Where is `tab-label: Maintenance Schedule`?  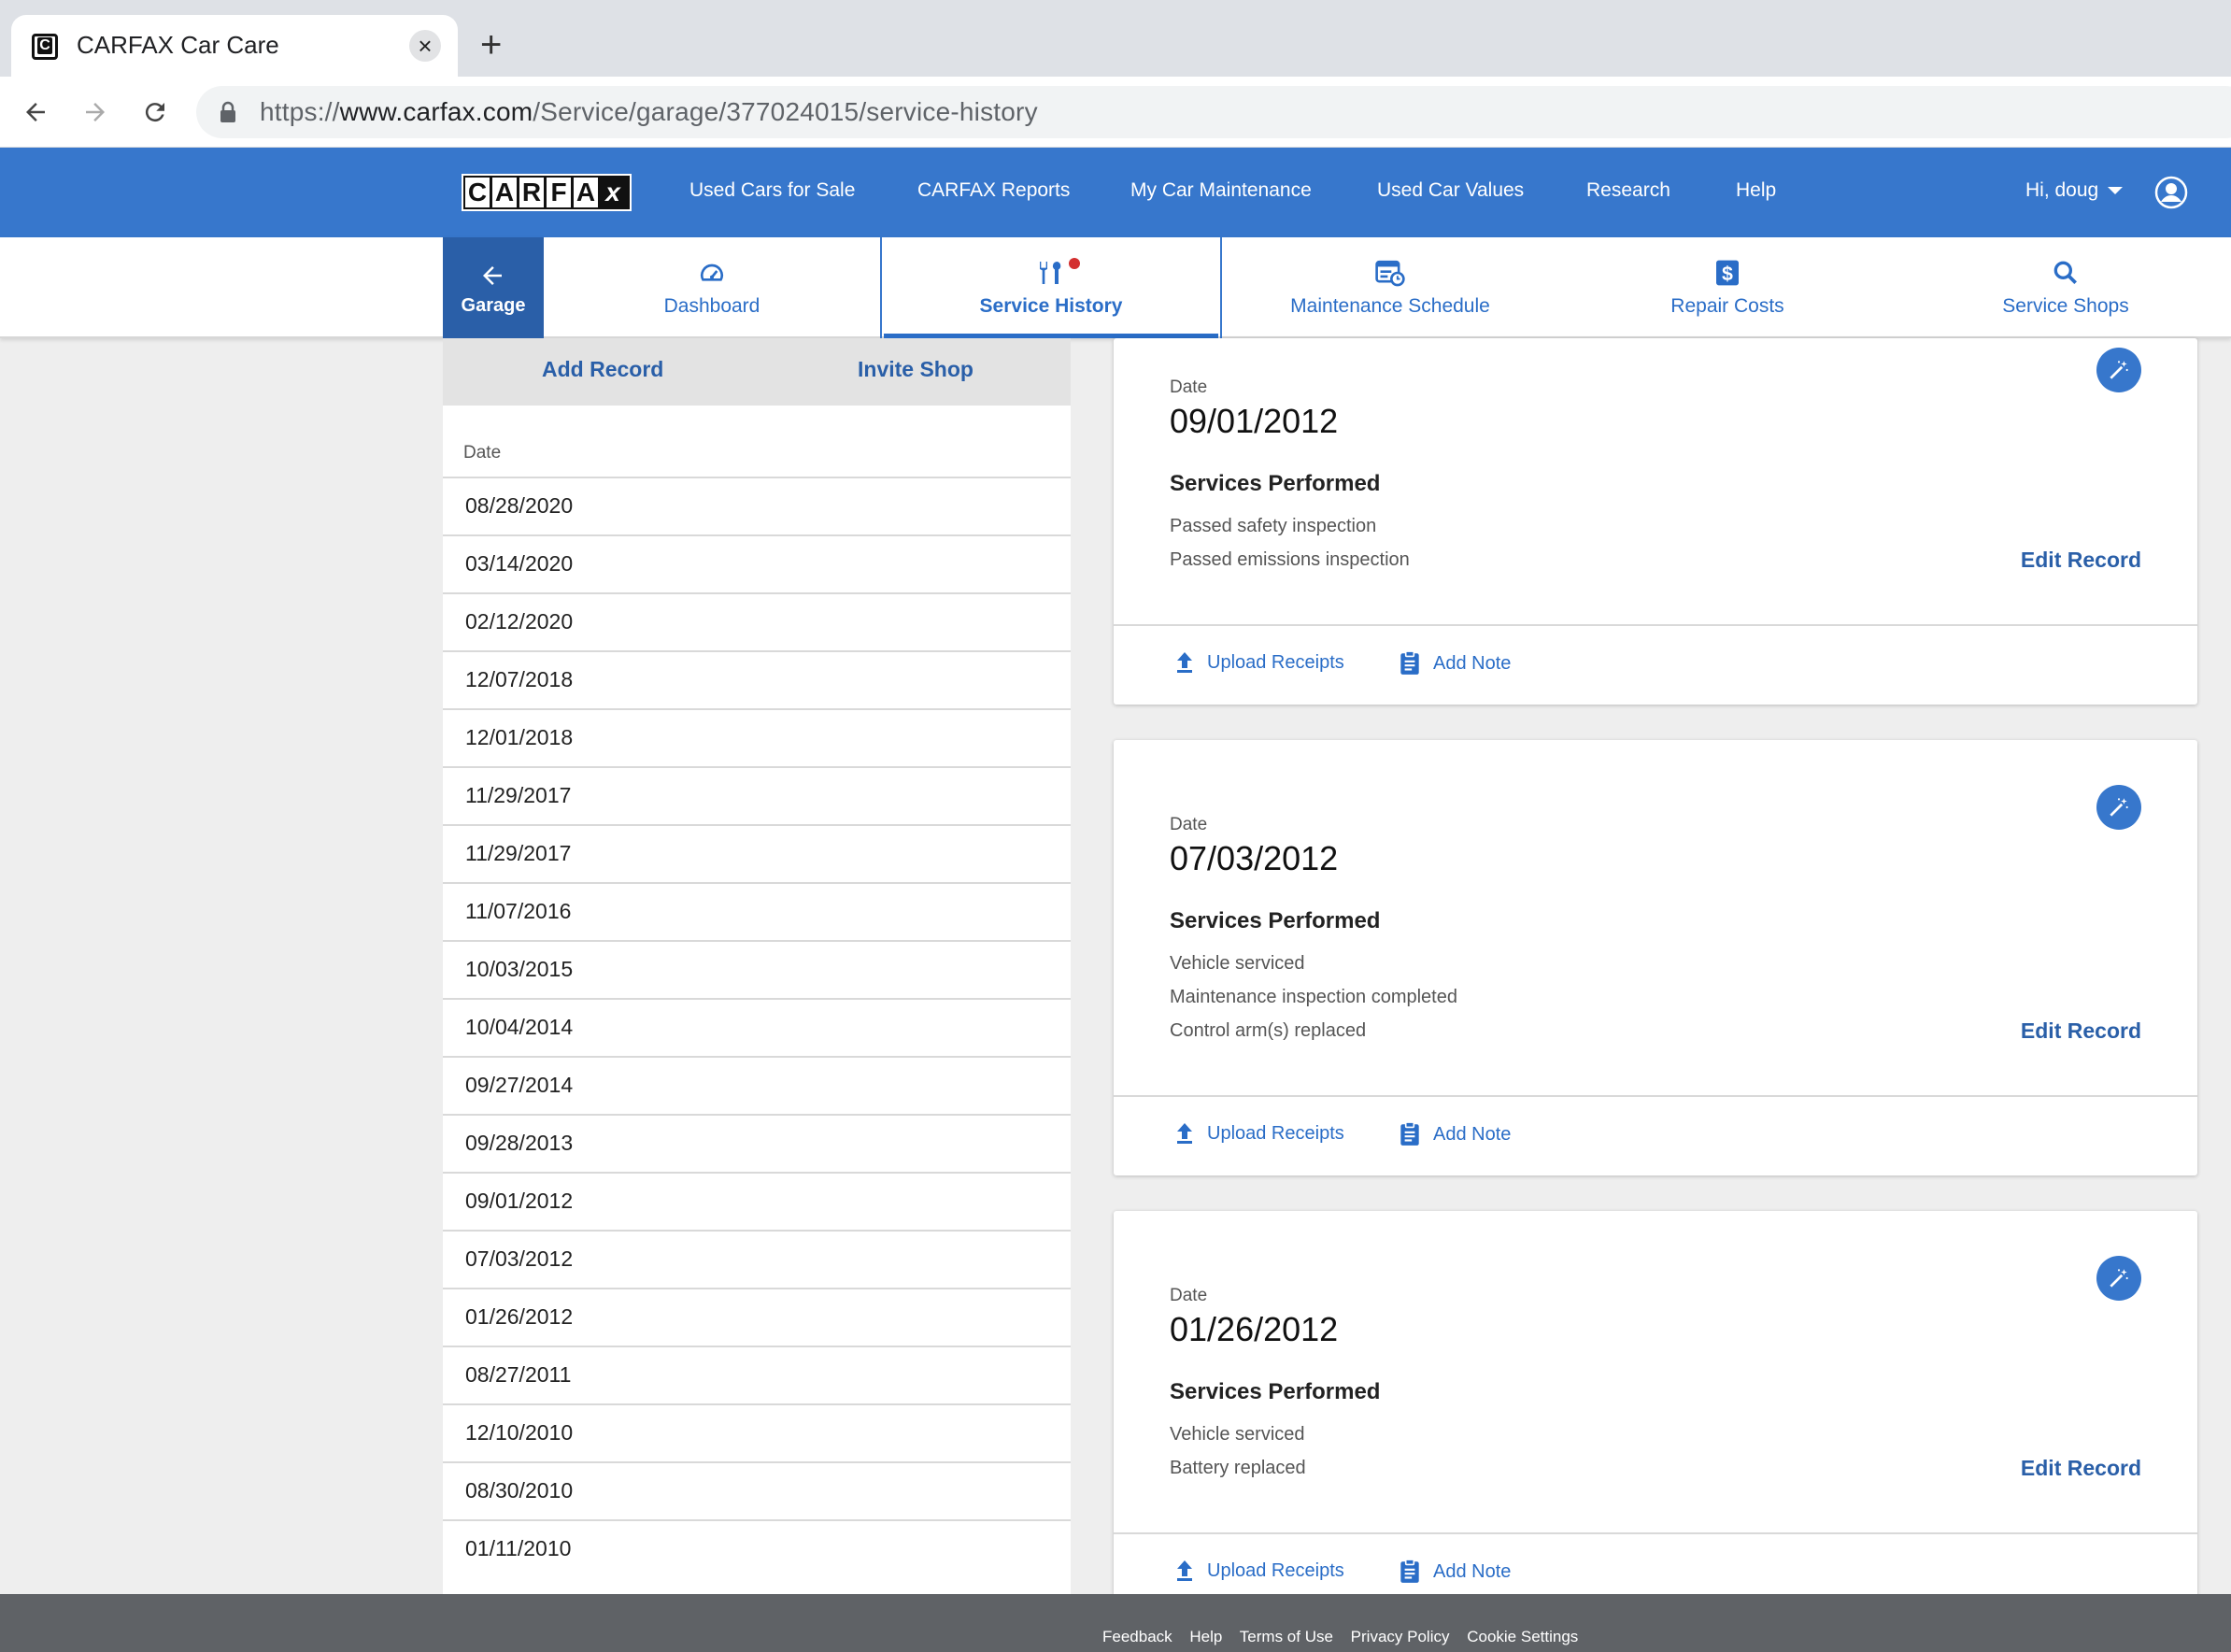 tab-label: Maintenance Schedule is located at coordinates (1390, 306).